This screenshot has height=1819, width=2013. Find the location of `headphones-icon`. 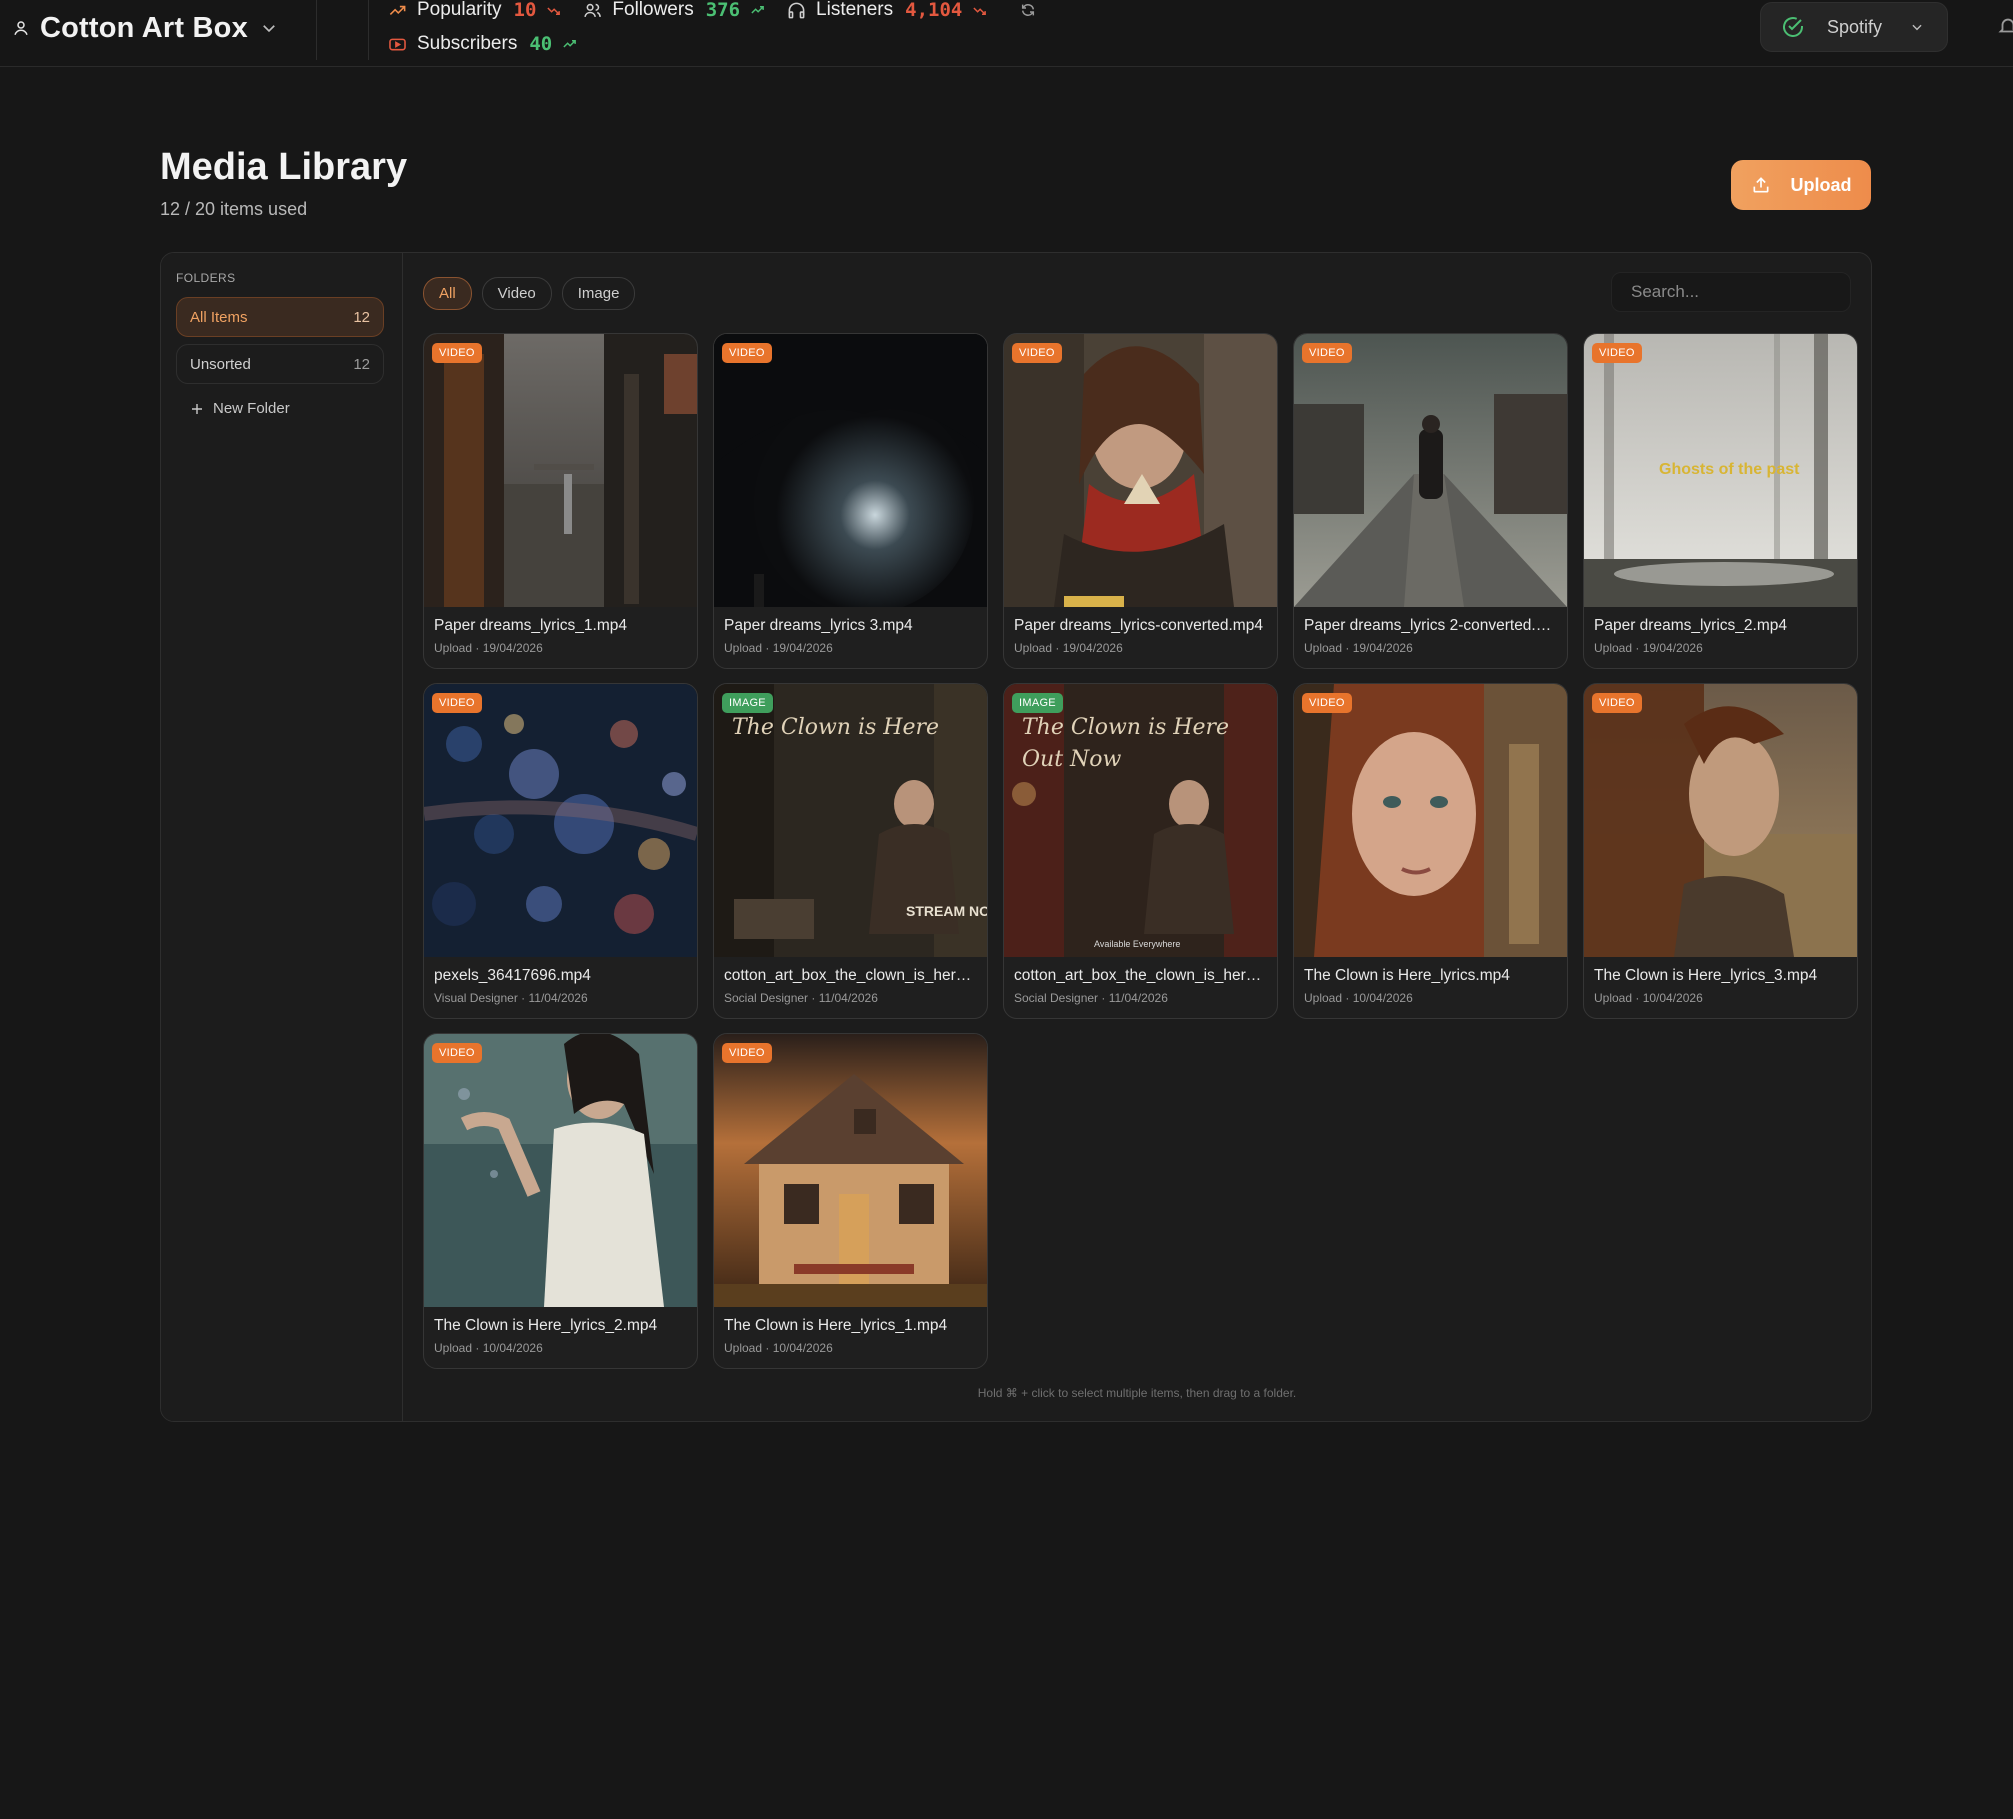

headphones-icon is located at coordinates (796, 10).